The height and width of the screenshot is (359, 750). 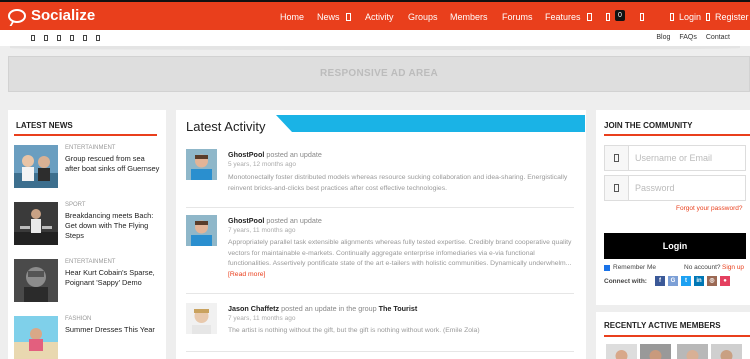 What do you see at coordinates (75, 205) in the screenshot?
I see `news-category: SPORT` at bounding box center [75, 205].